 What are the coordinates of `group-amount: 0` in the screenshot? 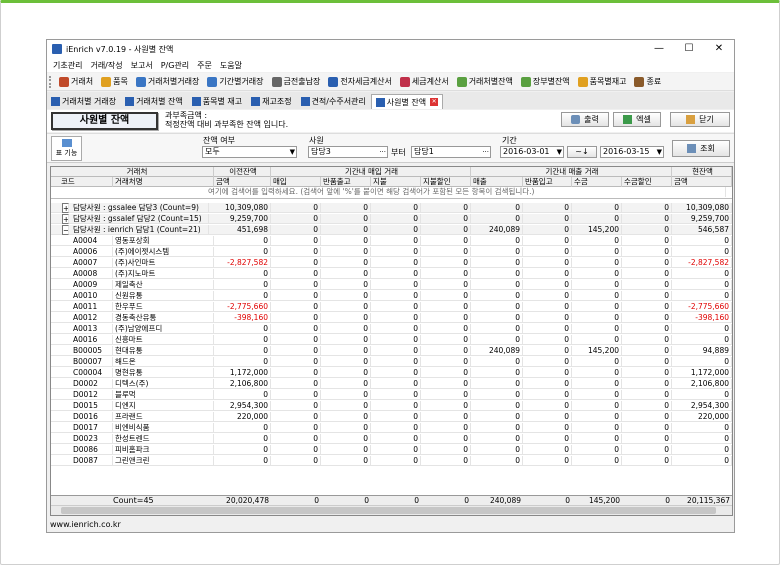 It's located at (346, 219).